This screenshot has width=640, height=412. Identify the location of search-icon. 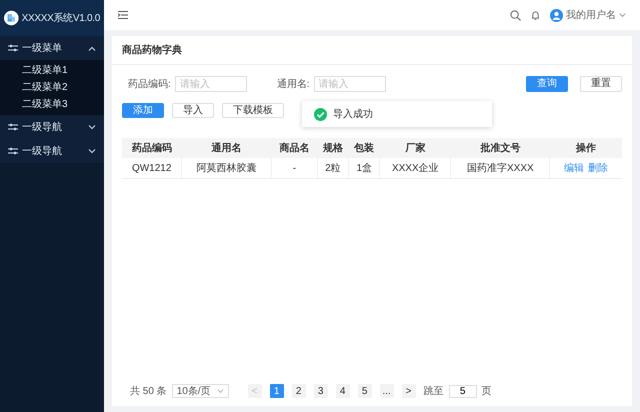
(515, 15).